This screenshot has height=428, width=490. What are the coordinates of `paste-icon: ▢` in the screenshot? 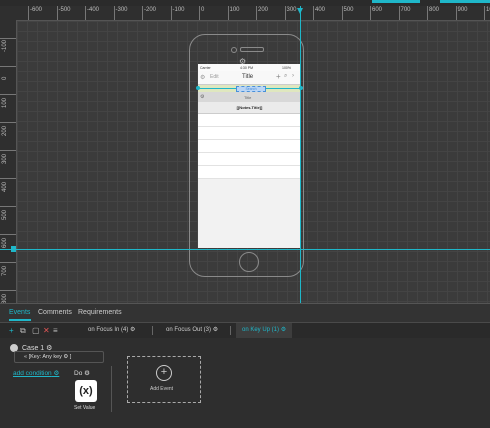 It's located at (36, 330).